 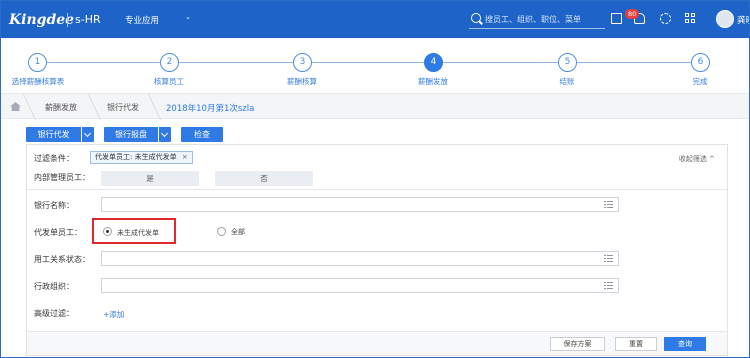 I want to click on search-icon, so click(x=476, y=18).